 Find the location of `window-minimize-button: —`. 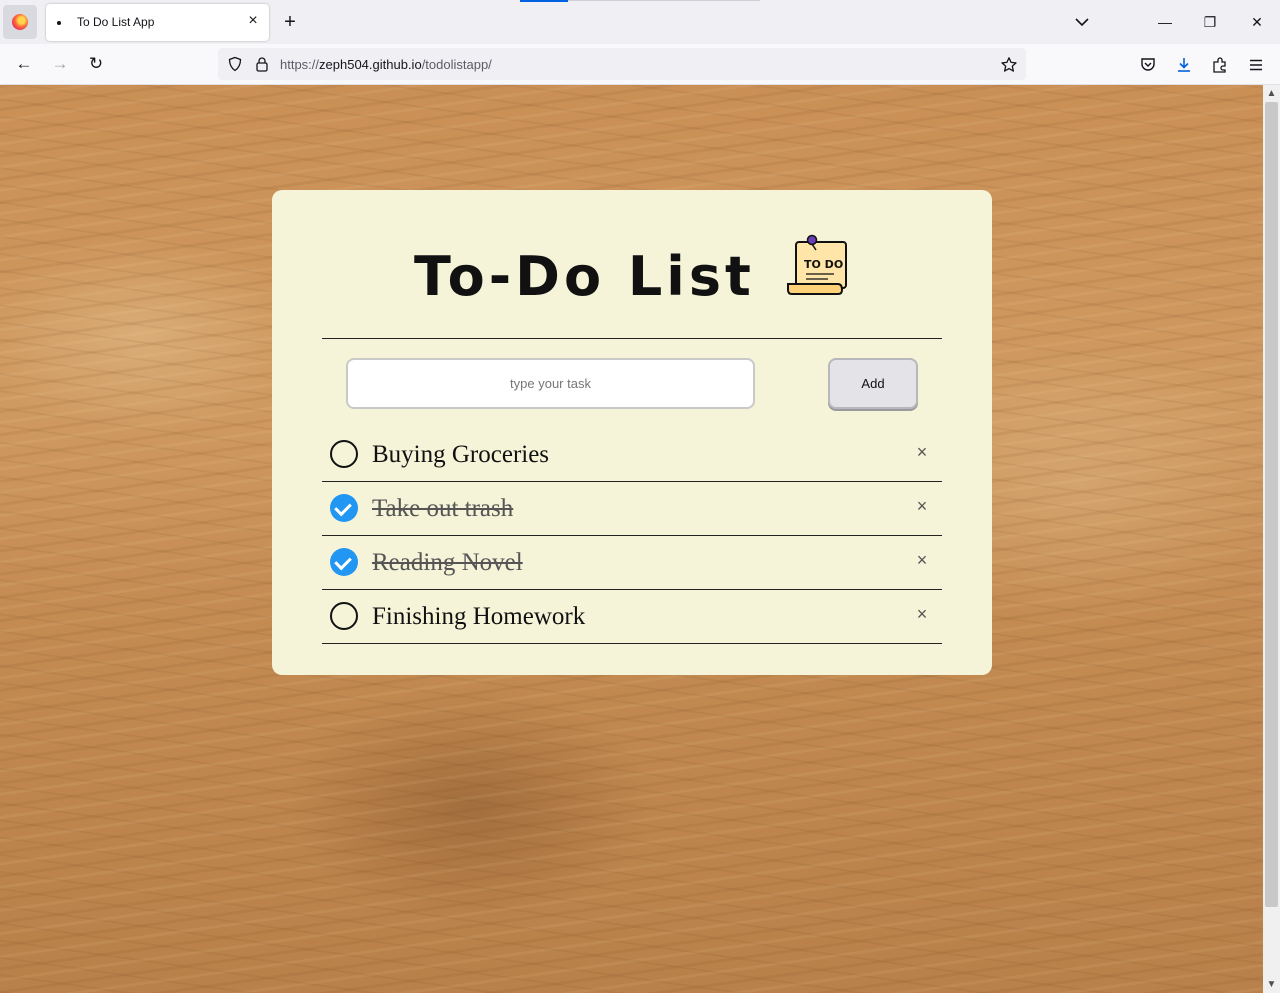

window-minimize-button: — is located at coordinates (1165, 22).